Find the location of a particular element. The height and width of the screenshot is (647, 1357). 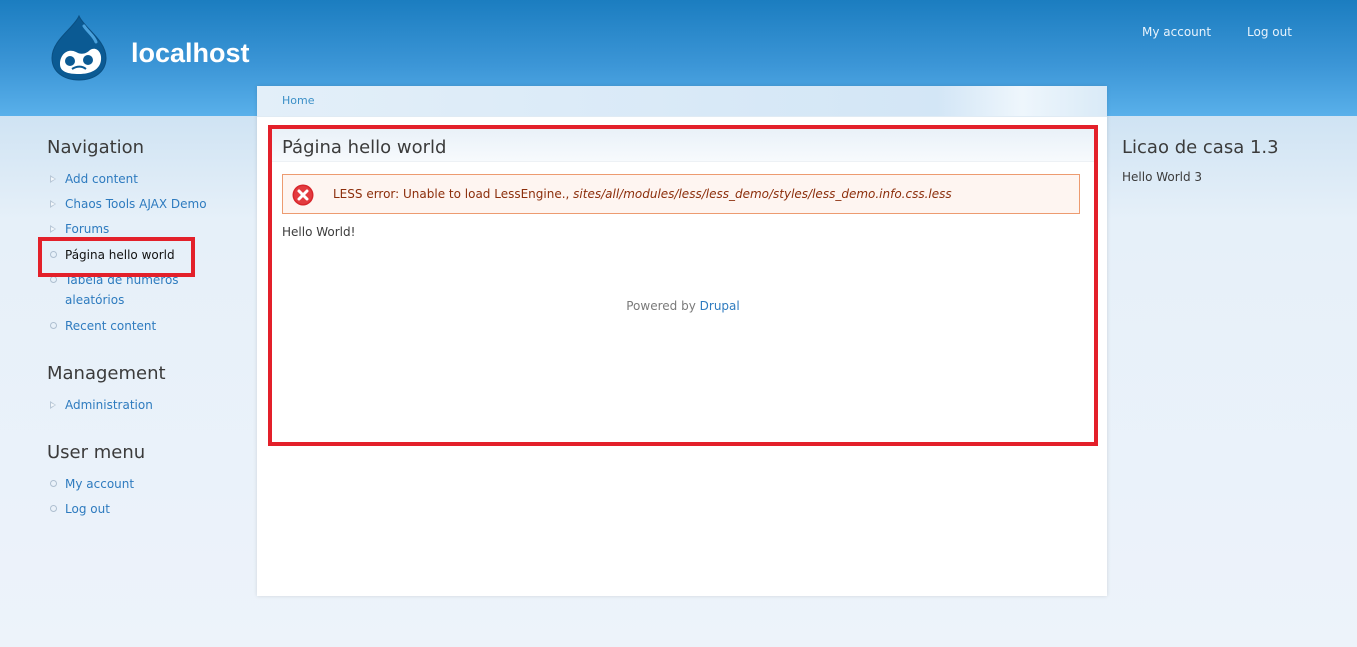

top-log-out-link: Log out is located at coordinates (1269, 32).